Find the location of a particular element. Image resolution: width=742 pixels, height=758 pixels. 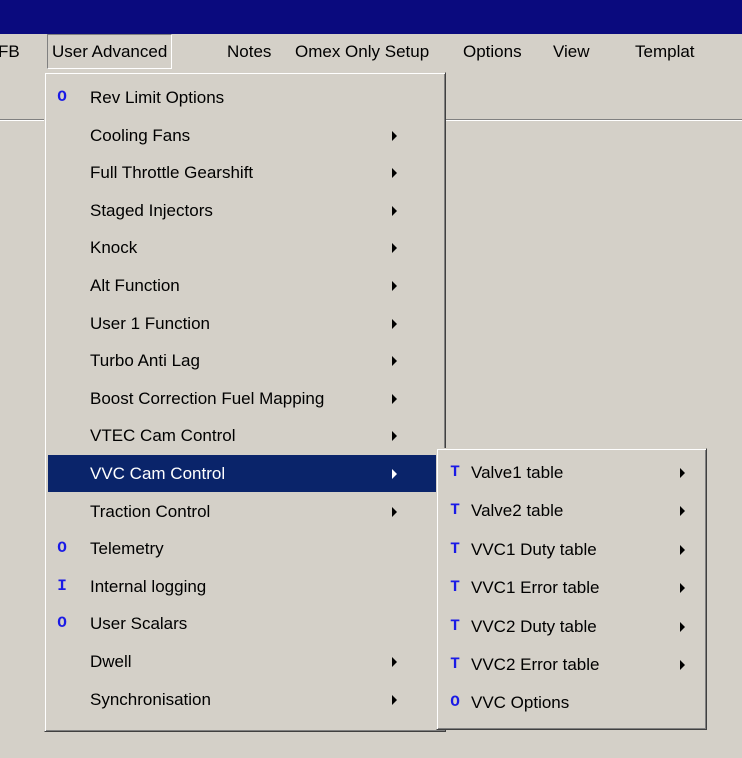

menu-item-boost-correction-fuel-mapping: Boost Correction Fuel Mapping is located at coordinates (245, 398).